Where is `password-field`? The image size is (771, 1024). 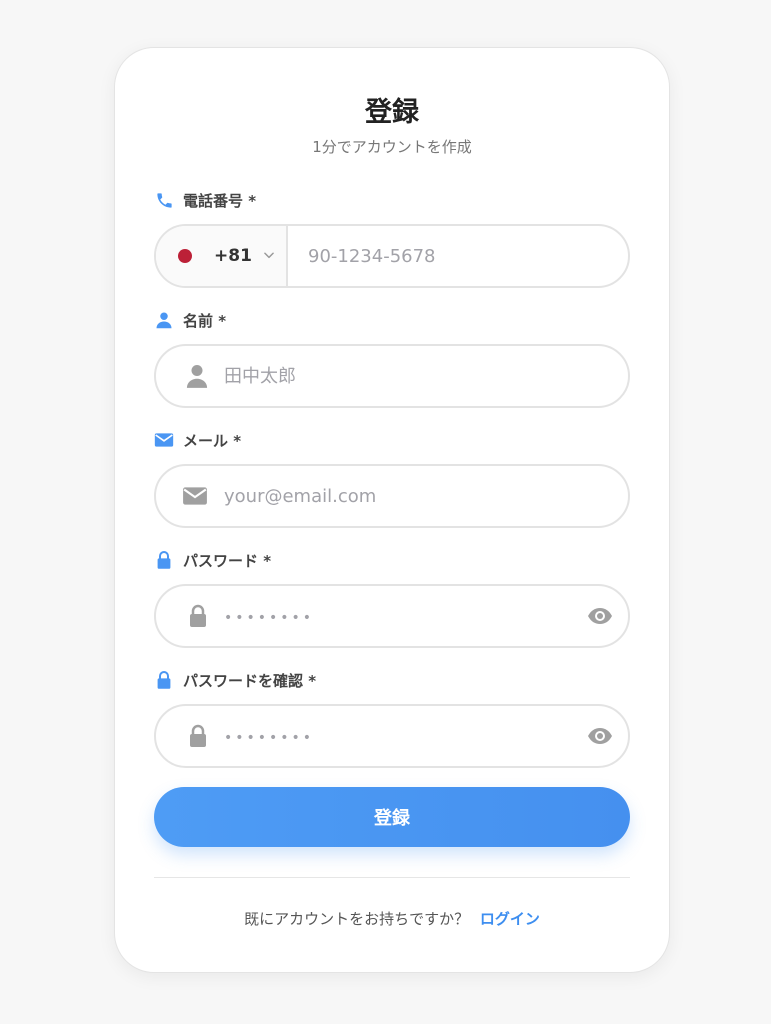 password-field is located at coordinates (392, 616).